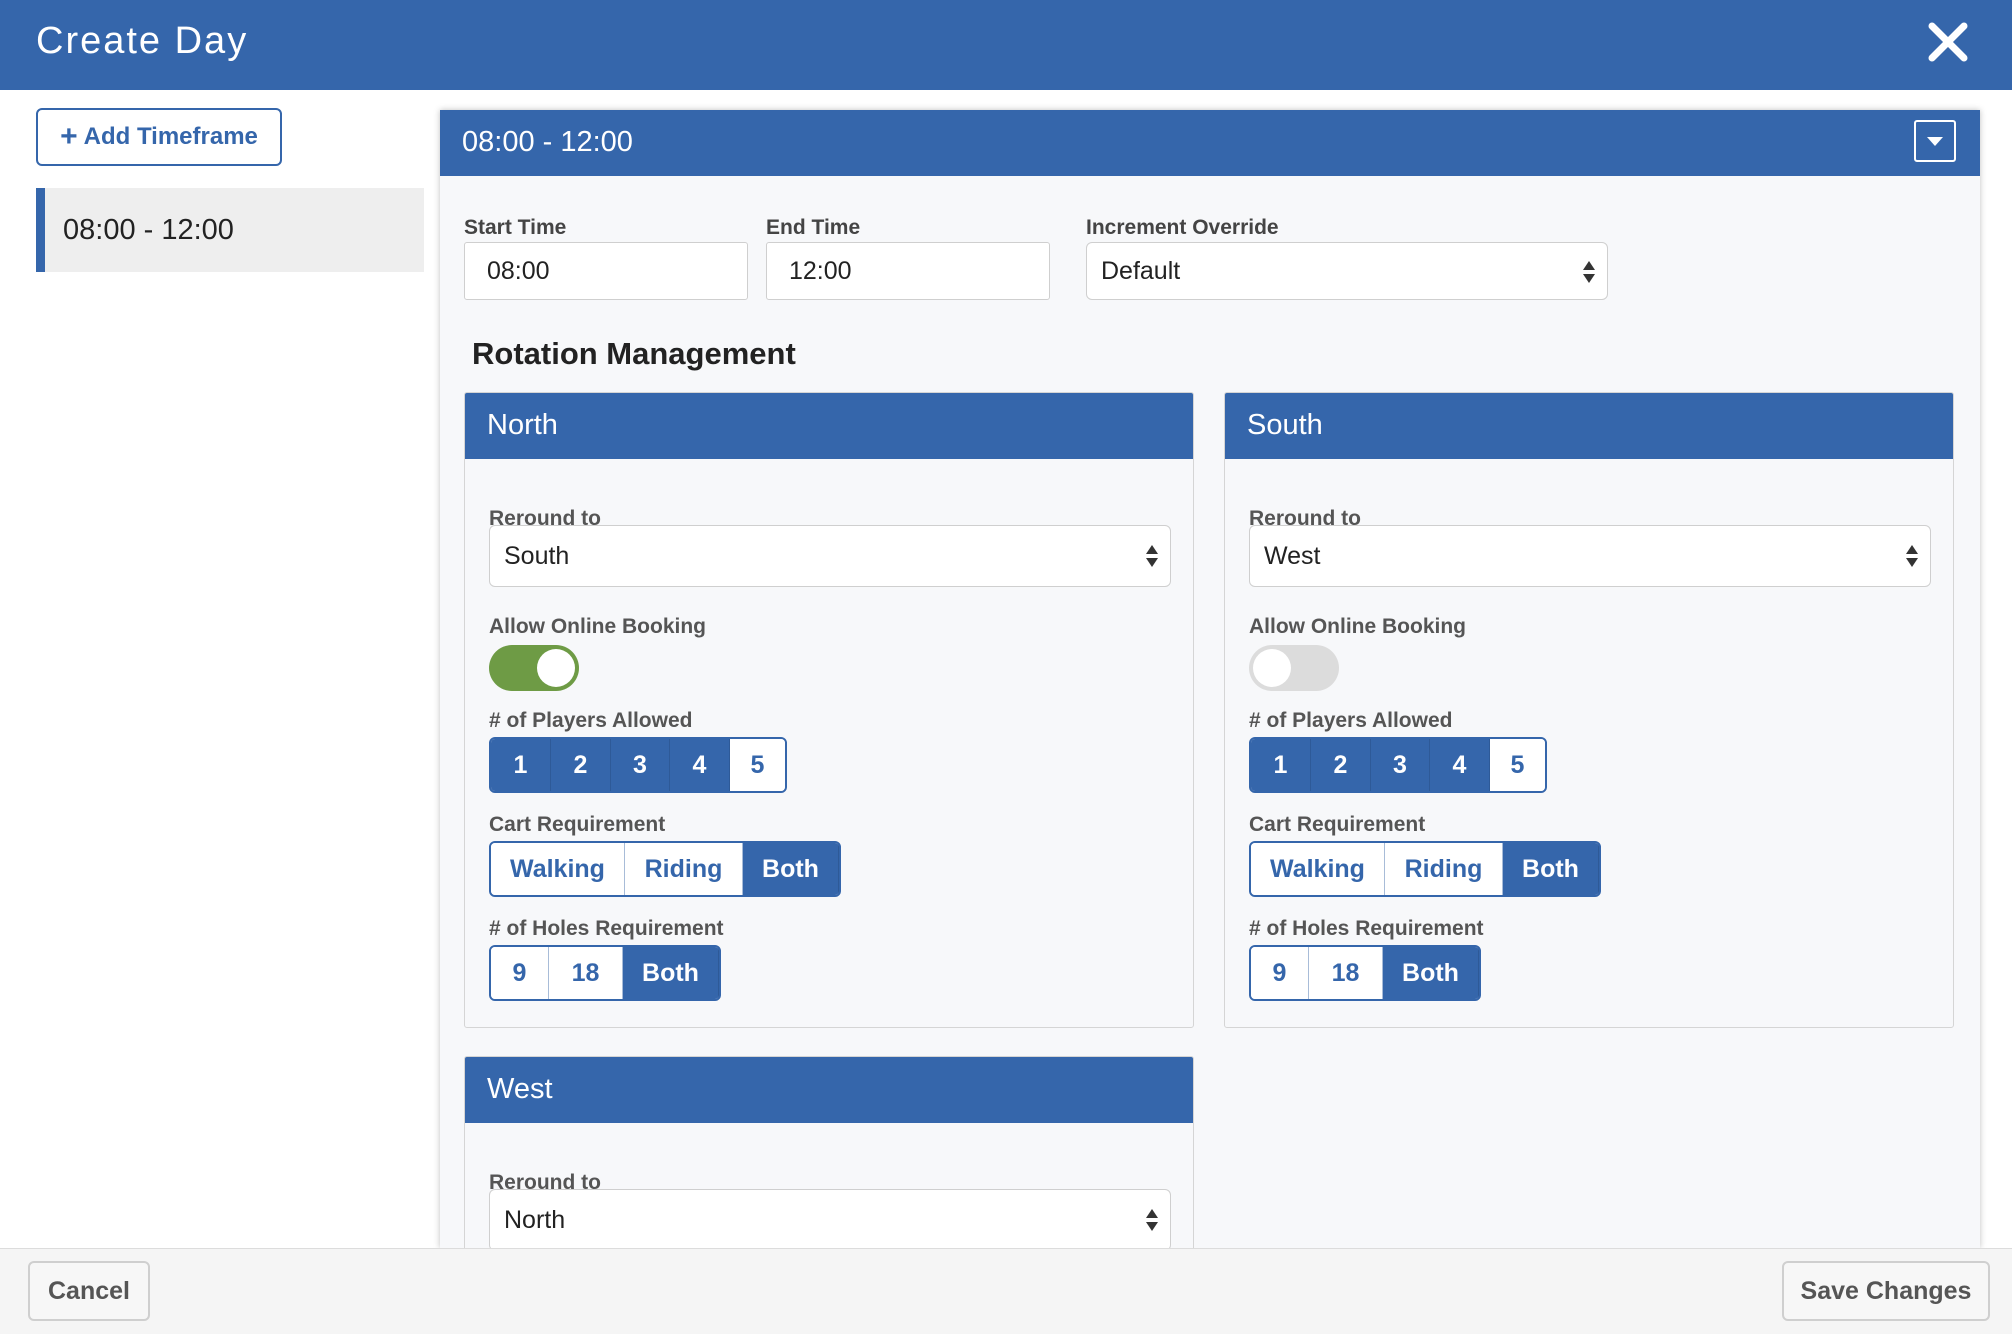  Describe the element at coordinates (142, 41) in the screenshot. I see `modal-title: Create Day` at that location.